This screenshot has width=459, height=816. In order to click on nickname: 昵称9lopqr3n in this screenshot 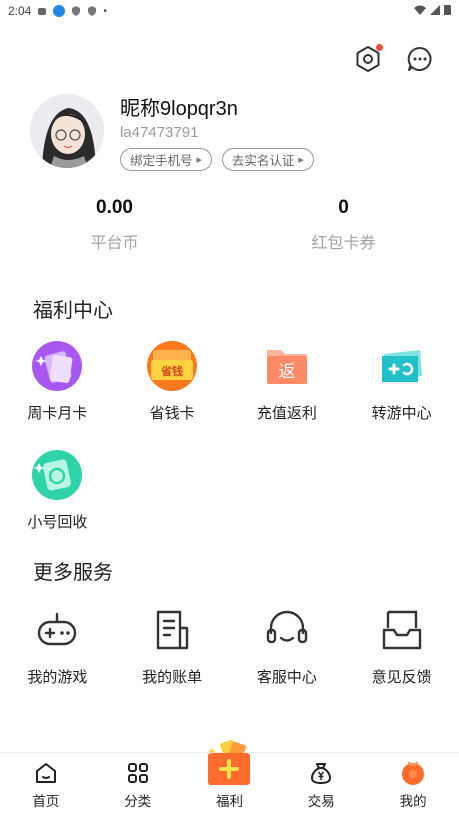, I will do `click(179, 109)`.